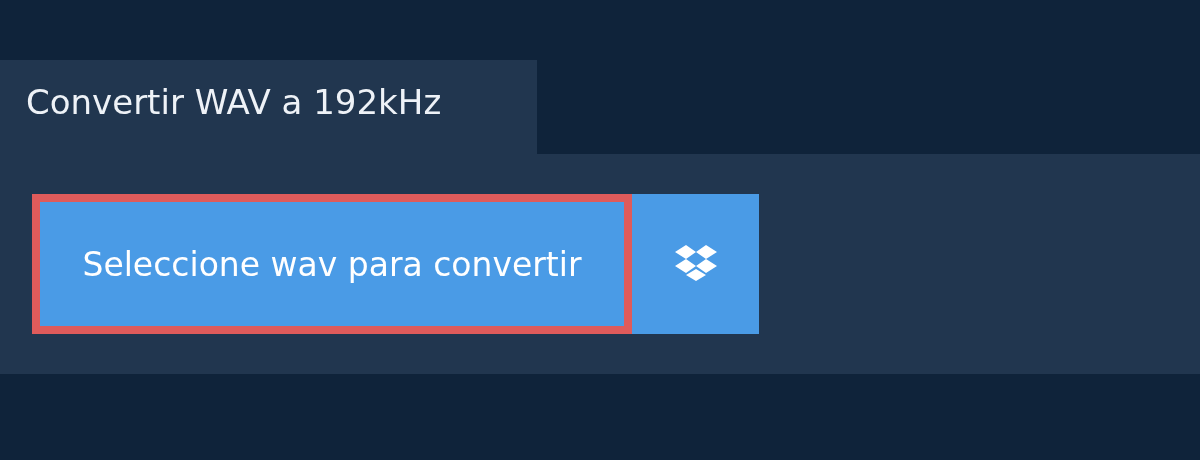 The height and width of the screenshot is (460, 1200). What do you see at coordinates (268, 107) in the screenshot?
I see `page-title: Convertir WAV a 192kHz` at bounding box center [268, 107].